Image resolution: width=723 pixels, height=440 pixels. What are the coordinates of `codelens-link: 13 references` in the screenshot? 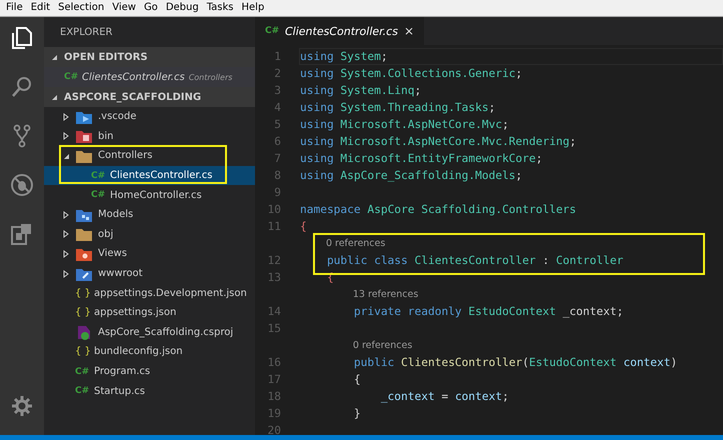 It's located at (385, 294).